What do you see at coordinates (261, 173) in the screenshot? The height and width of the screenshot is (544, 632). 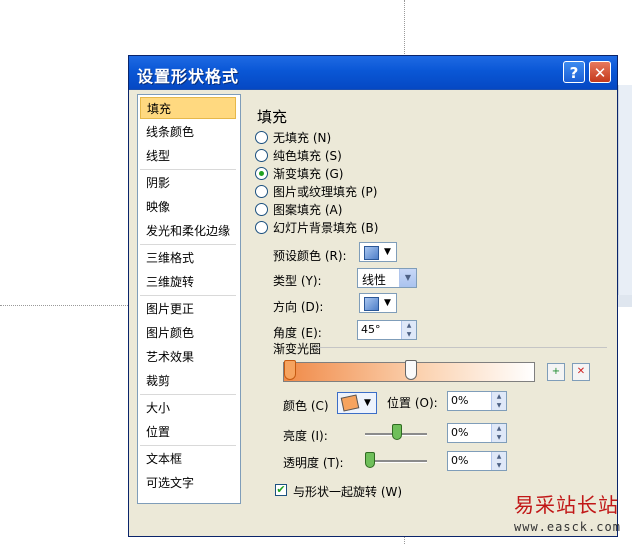 I see `radio-circle-checked` at bounding box center [261, 173].